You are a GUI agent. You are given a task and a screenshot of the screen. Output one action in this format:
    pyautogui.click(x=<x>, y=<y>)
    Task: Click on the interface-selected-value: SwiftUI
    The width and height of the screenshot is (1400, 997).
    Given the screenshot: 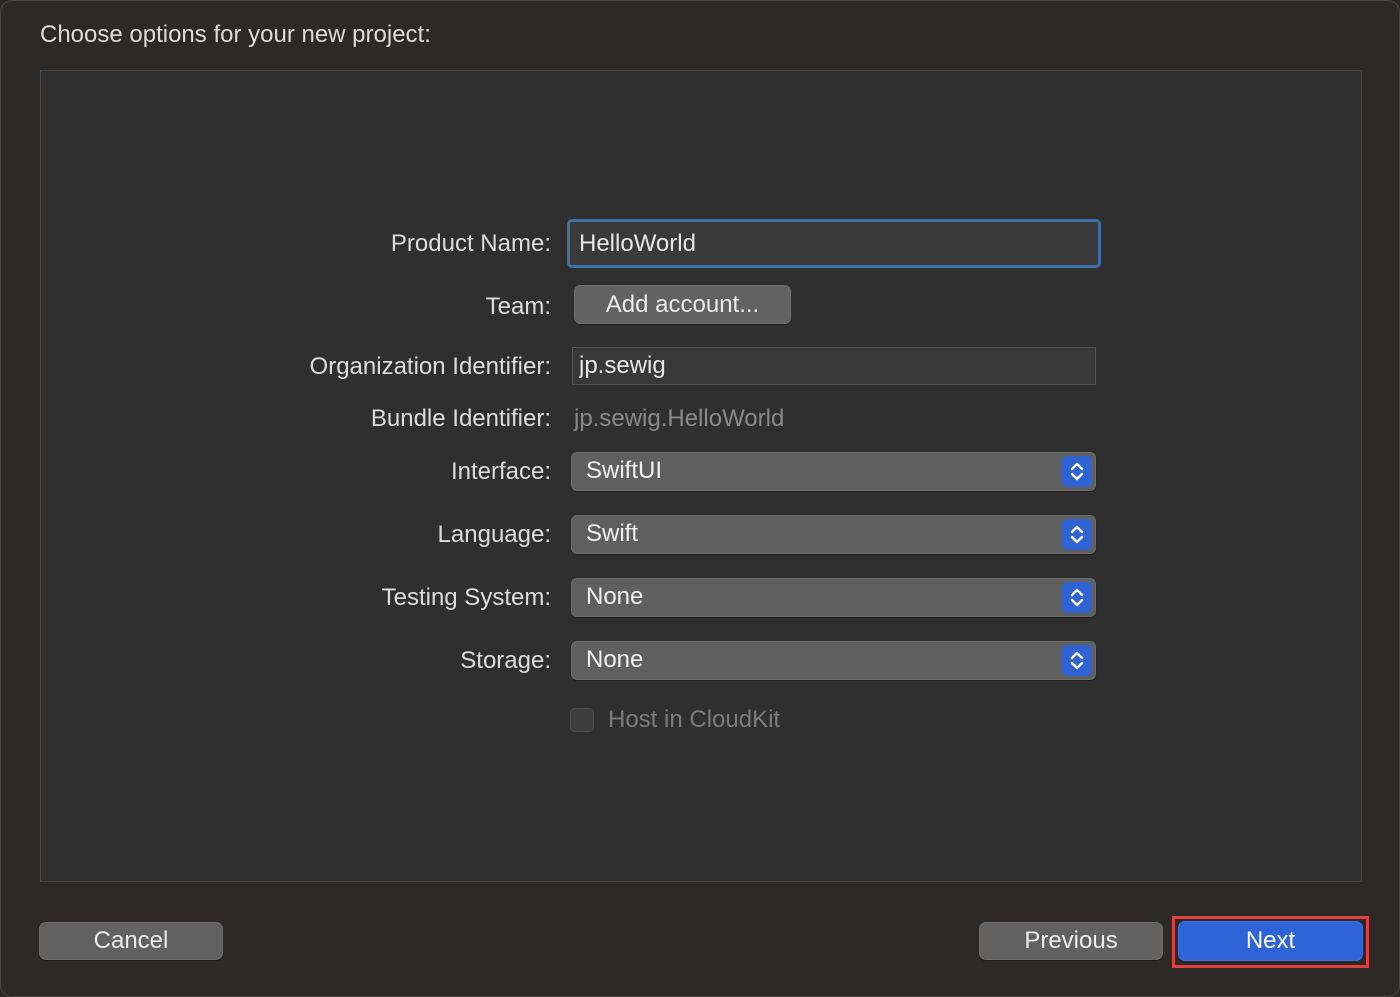 What is the action you would take?
    pyautogui.click(x=624, y=470)
    